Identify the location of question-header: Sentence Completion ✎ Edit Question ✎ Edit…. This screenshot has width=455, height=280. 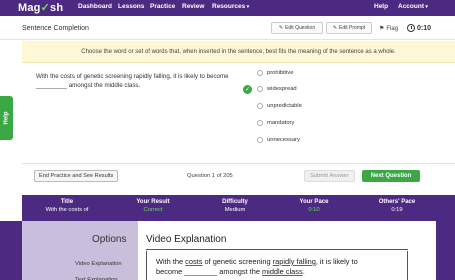
(227, 28).